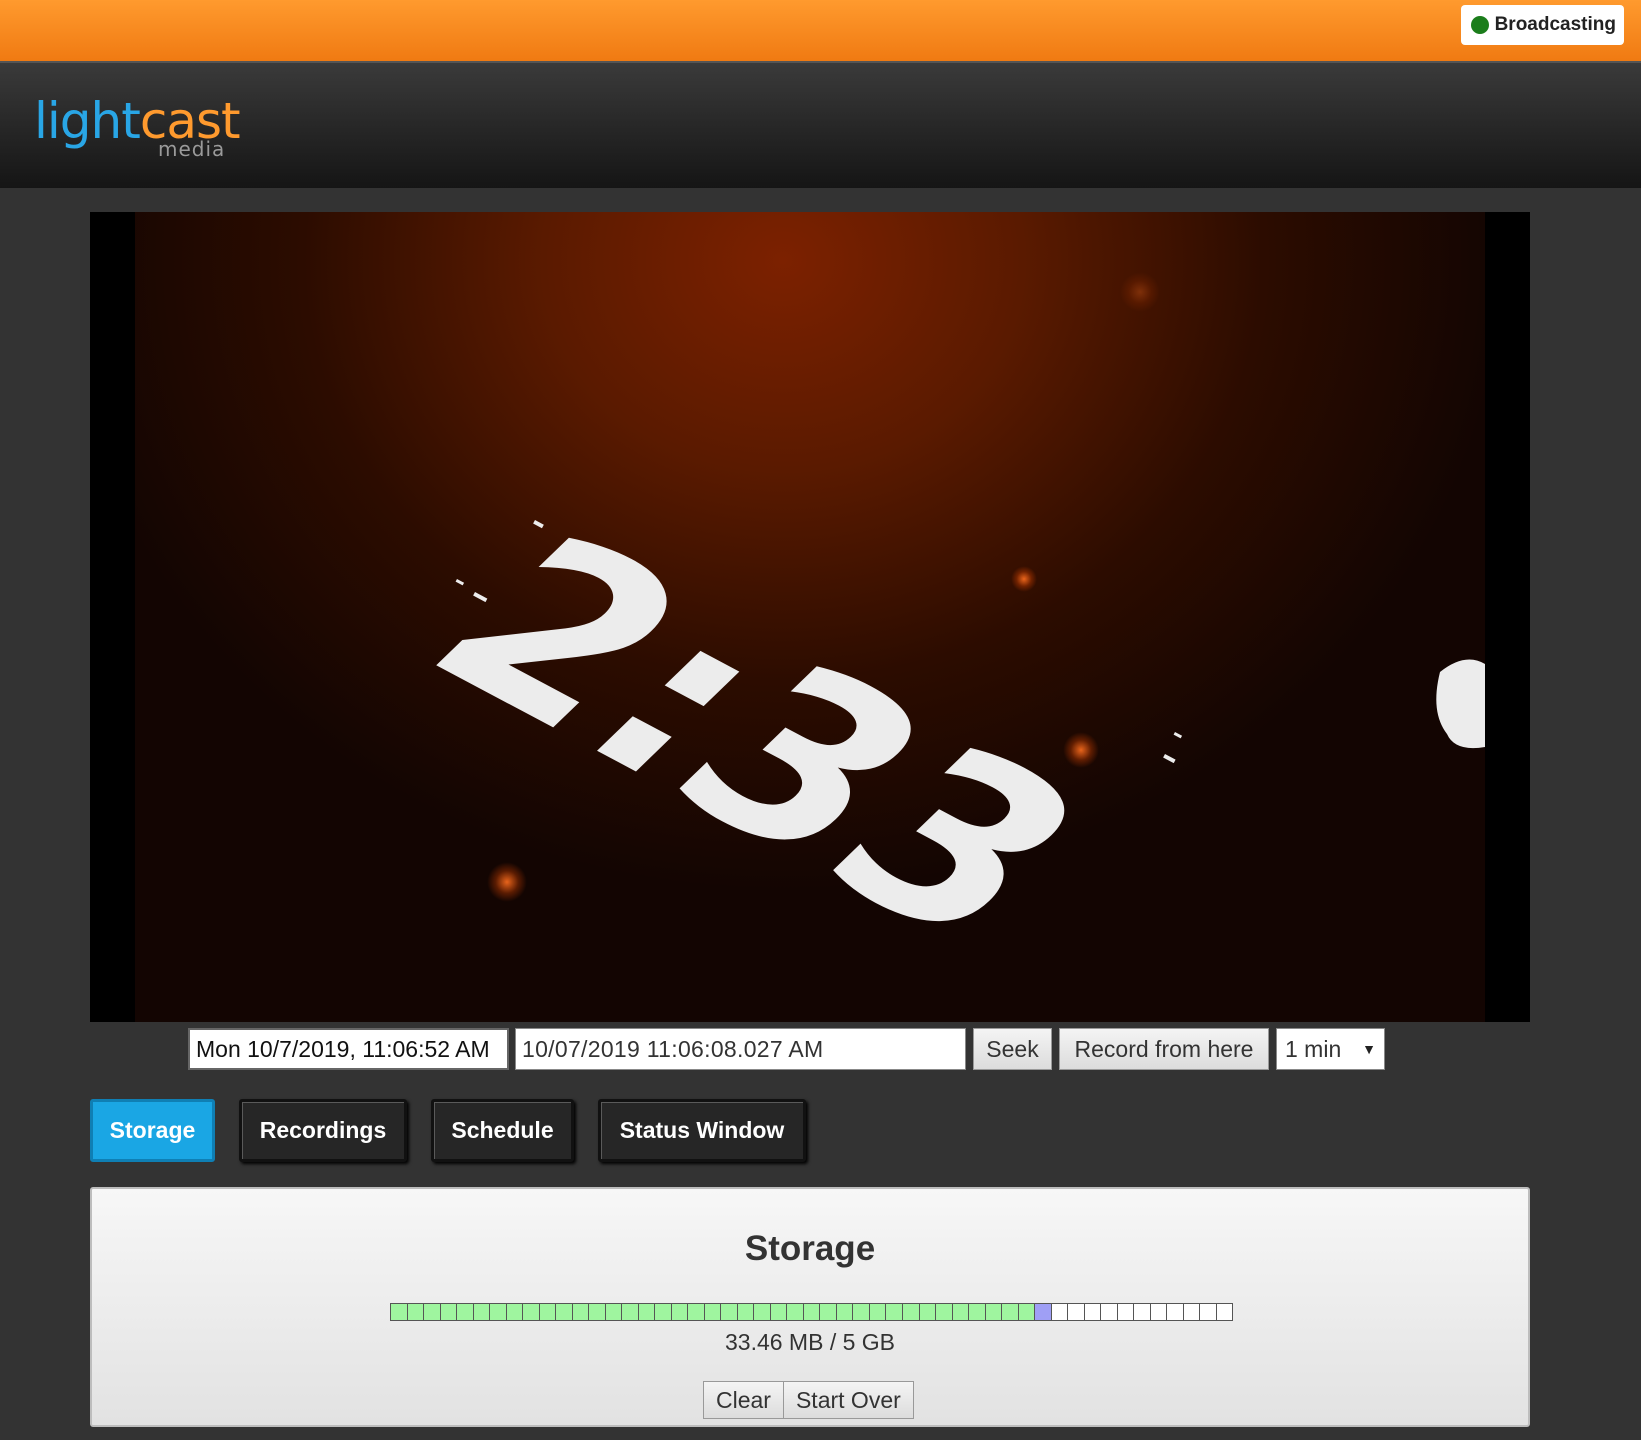 The width and height of the screenshot is (1641, 1440). I want to click on dropdown-caret-icon: ▼, so click(1369, 1049).